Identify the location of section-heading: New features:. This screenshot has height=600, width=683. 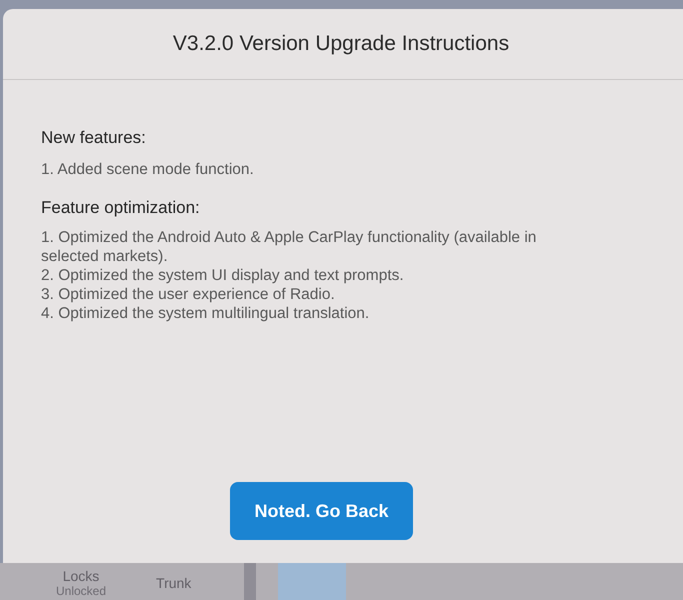
(93, 138).